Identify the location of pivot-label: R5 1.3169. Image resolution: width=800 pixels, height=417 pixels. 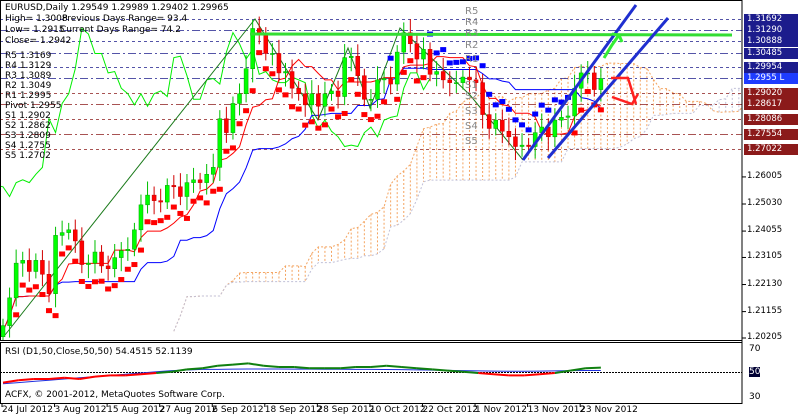
(28, 56).